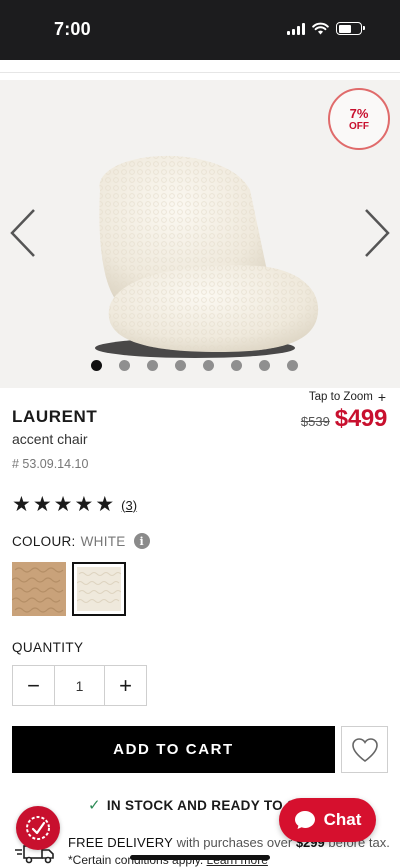 This screenshot has width=400, height=867. What do you see at coordinates (200, 30) in the screenshot?
I see `status-bar: 7:00` at bounding box center [200, 30].